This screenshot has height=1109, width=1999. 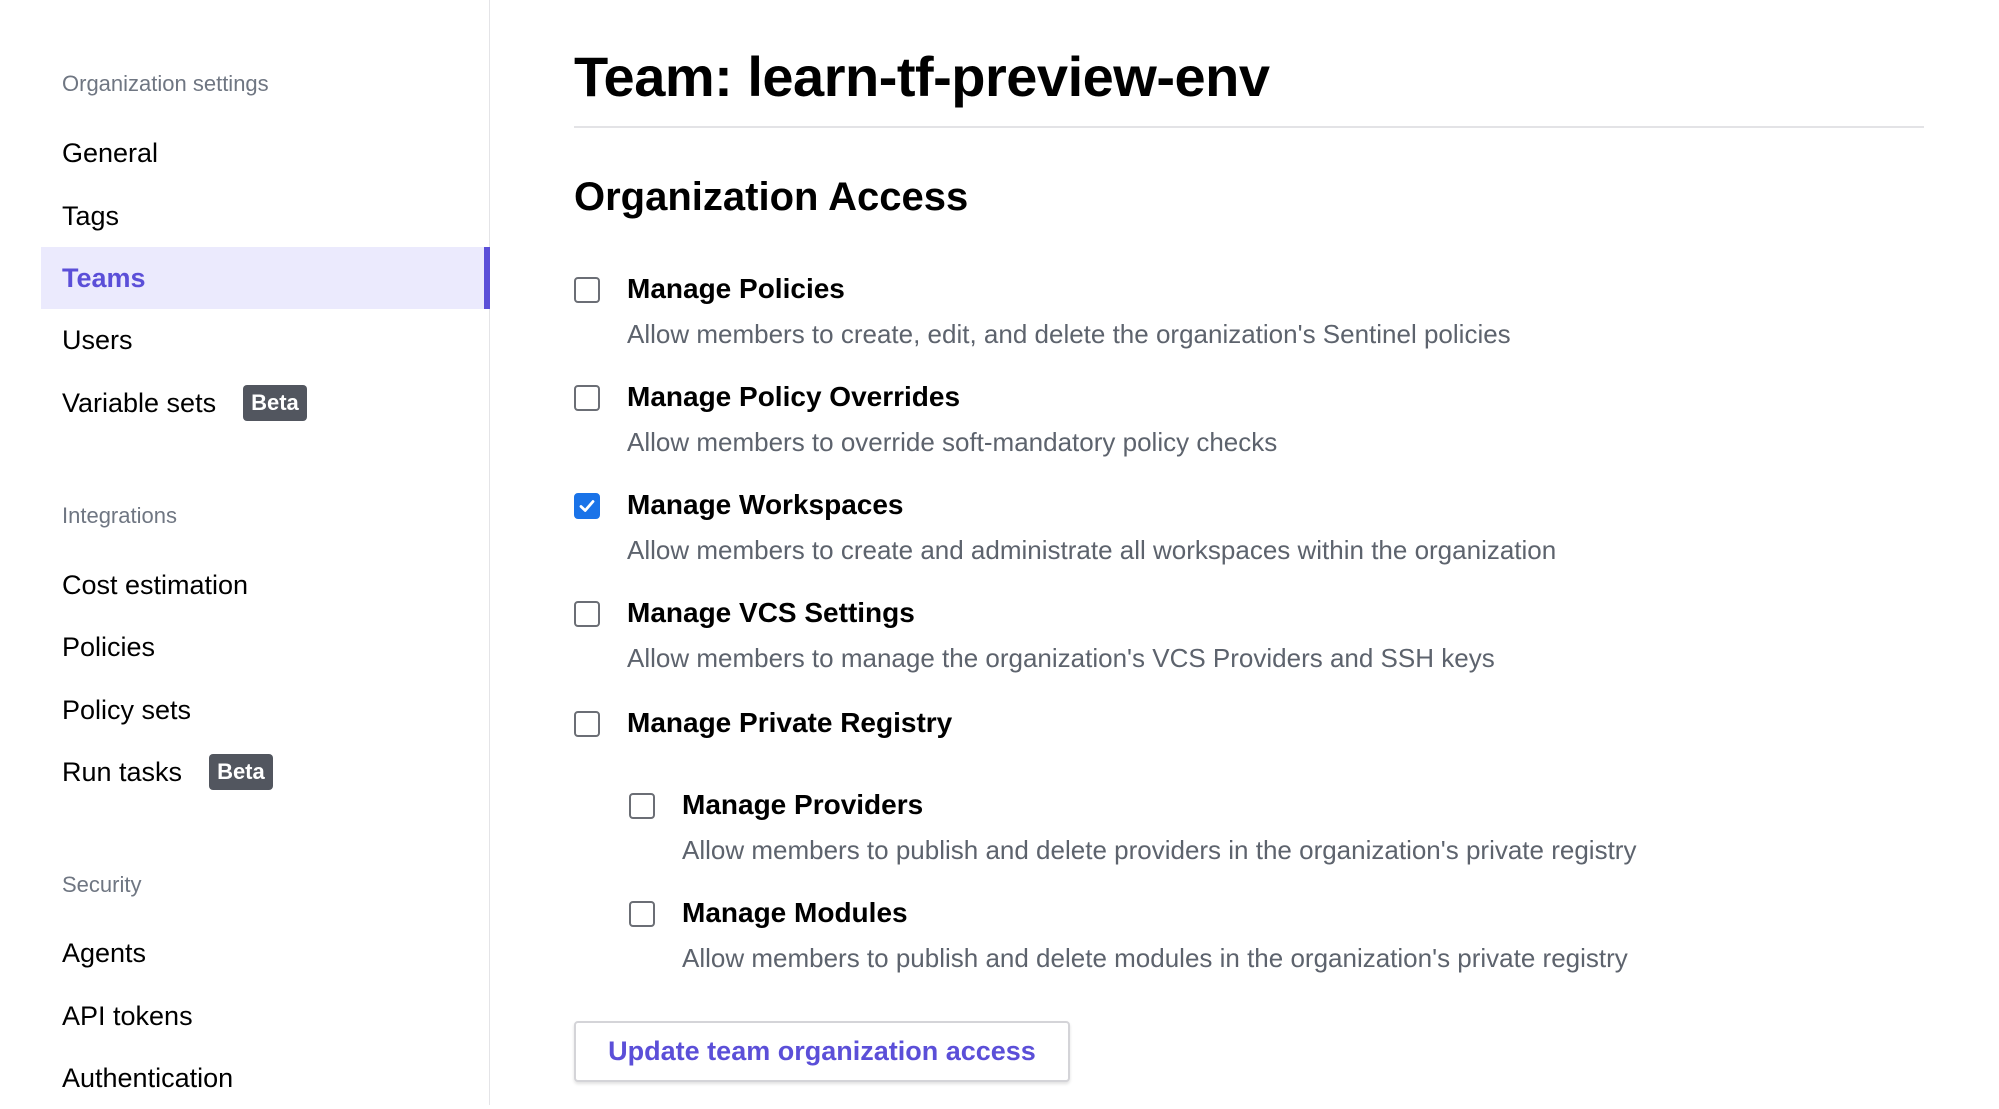 What do you see at coordinates (265, 1016) in the screenshot?
I see `sidebar-item-api-tokens: API tokens` at bounding box center [265, 1016].